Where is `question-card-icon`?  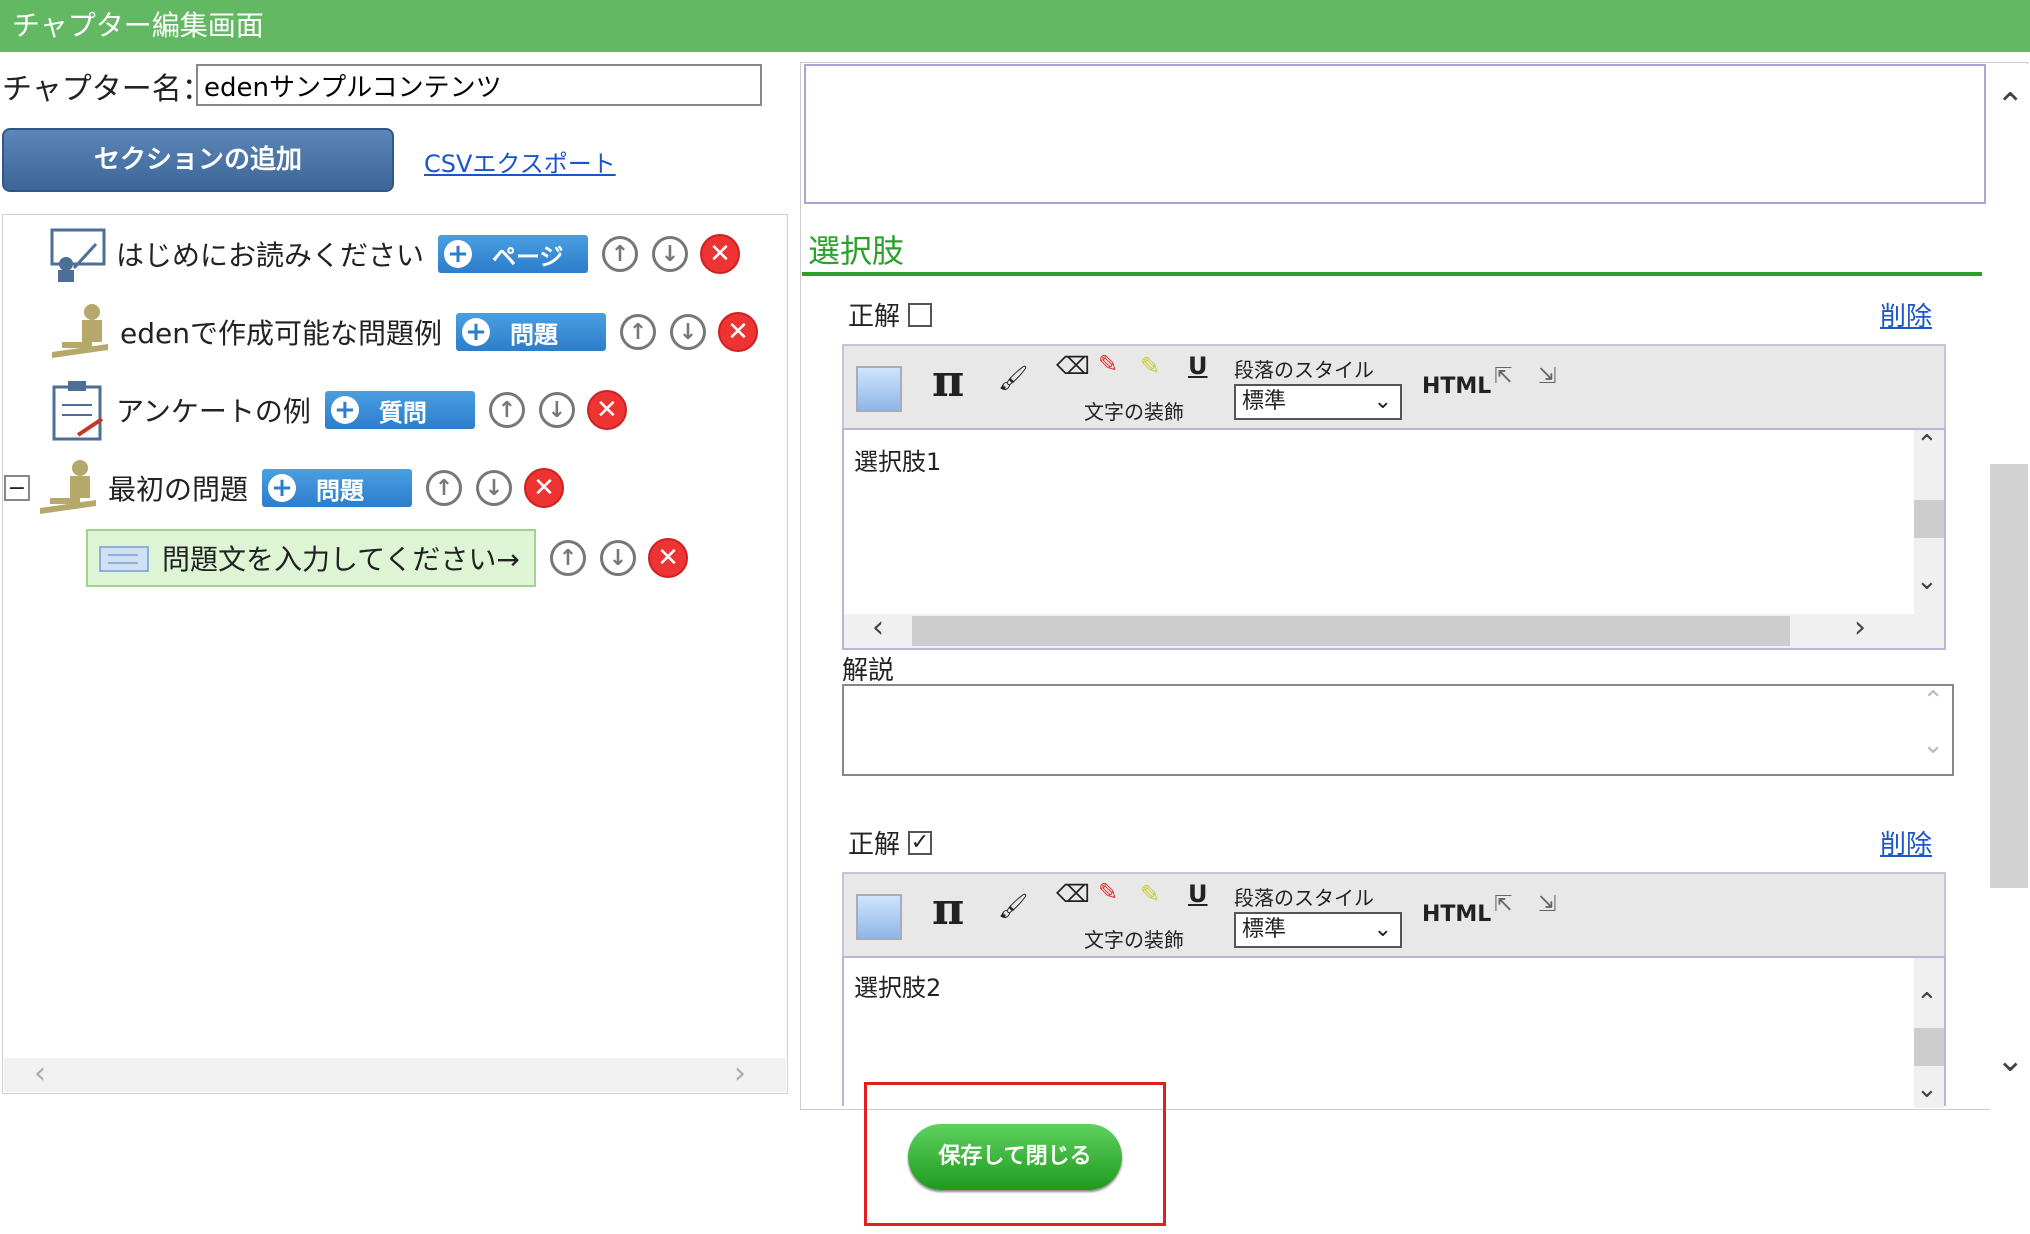 question-card-icon is located at coordinates (124, 559).